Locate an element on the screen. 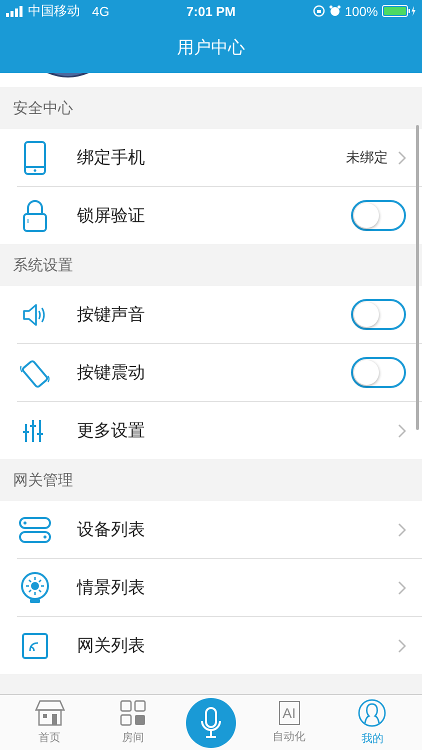  ai-icon: AI is located at coordinates (289, 713).